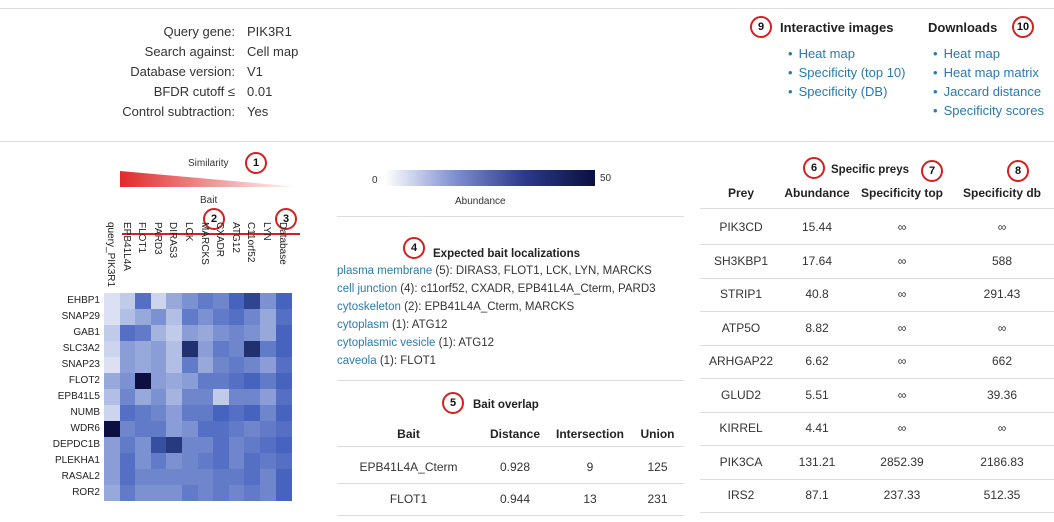  What do you see at coordinates (993, 91) in the screenshot?
I see `download-link: Jaccard distance` at bounding box center [993, 91].